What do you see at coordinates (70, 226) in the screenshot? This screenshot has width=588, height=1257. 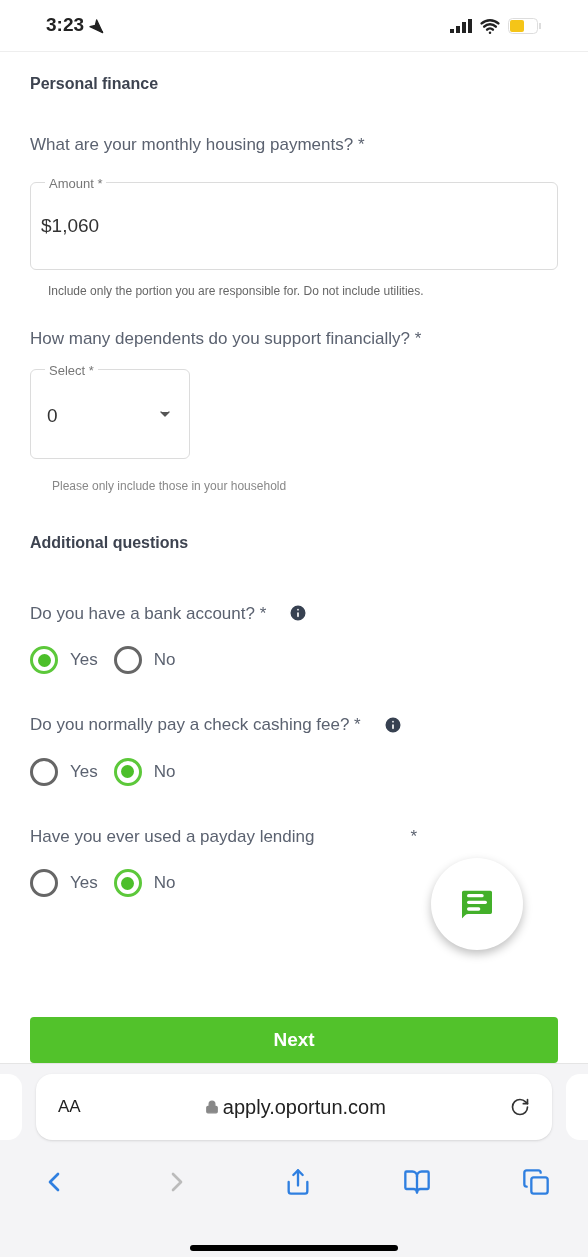 I see `field-value: $1,060` at bounding box center [70, 226].